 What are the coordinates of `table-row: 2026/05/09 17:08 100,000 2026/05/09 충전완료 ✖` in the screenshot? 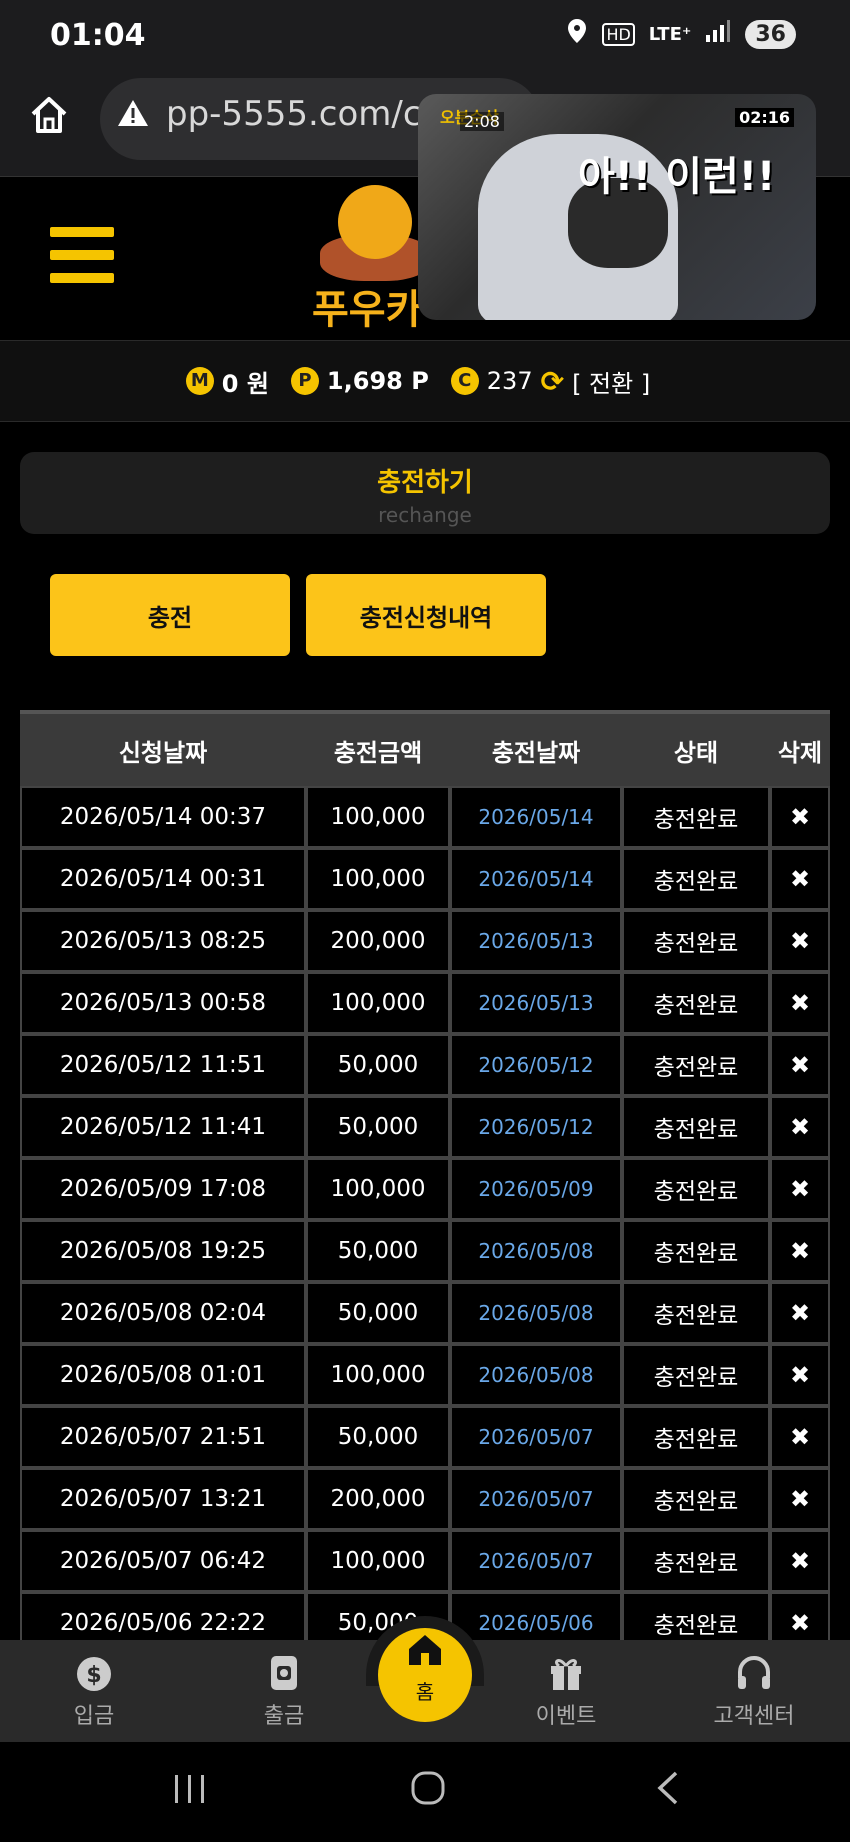 It's located at (425, 1189).